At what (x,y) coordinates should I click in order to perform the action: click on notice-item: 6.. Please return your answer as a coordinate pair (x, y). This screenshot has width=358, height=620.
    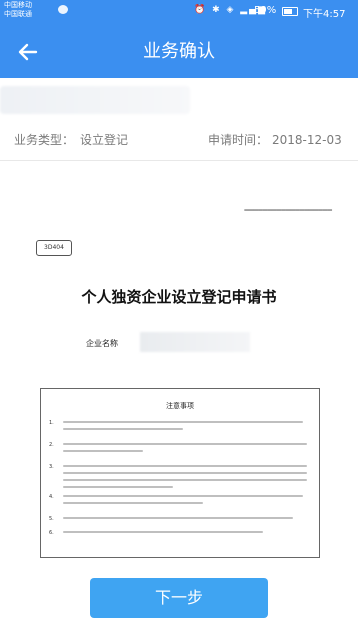
    Looking at the image, I should click on (180, 536).